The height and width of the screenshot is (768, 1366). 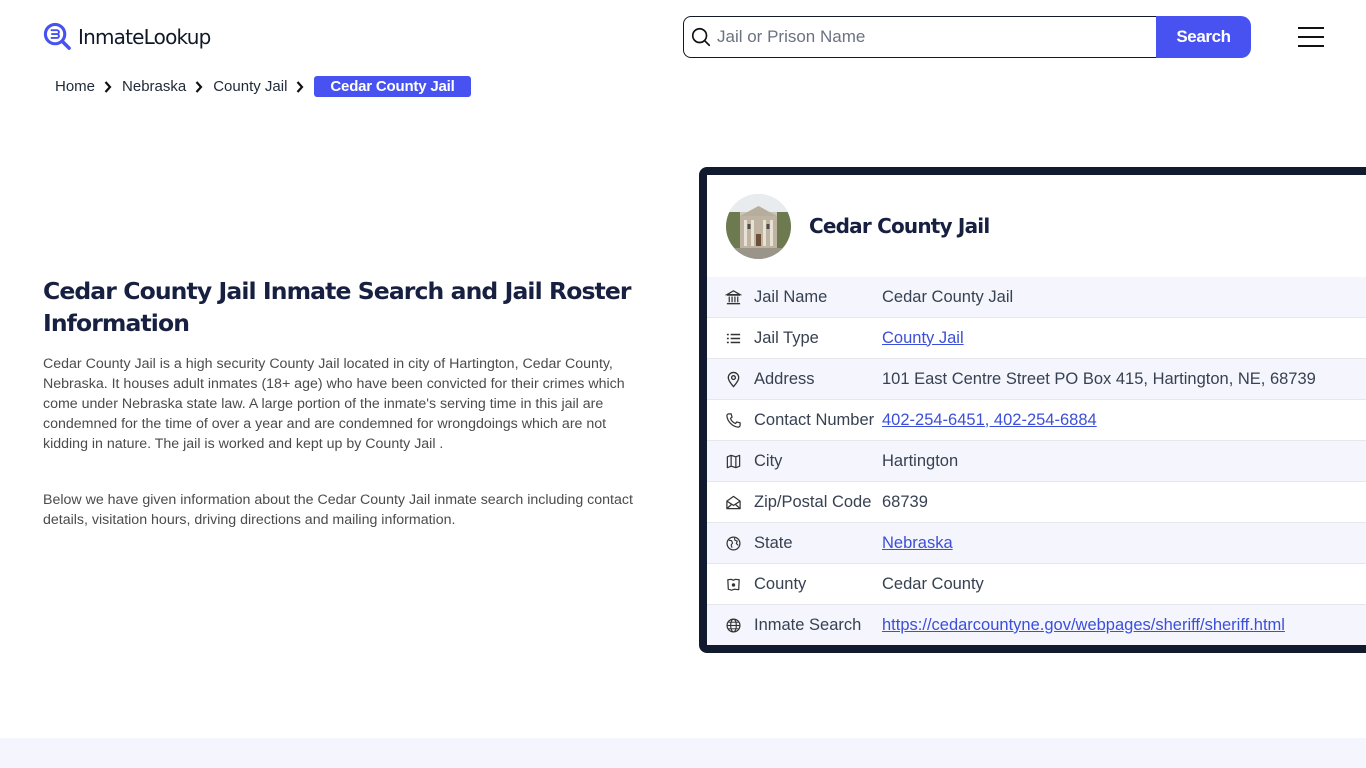 What do you see at coordinates (917, 543) in the screenshot?
I see `state-link: Nebraska` at bounding box center [917, 543].